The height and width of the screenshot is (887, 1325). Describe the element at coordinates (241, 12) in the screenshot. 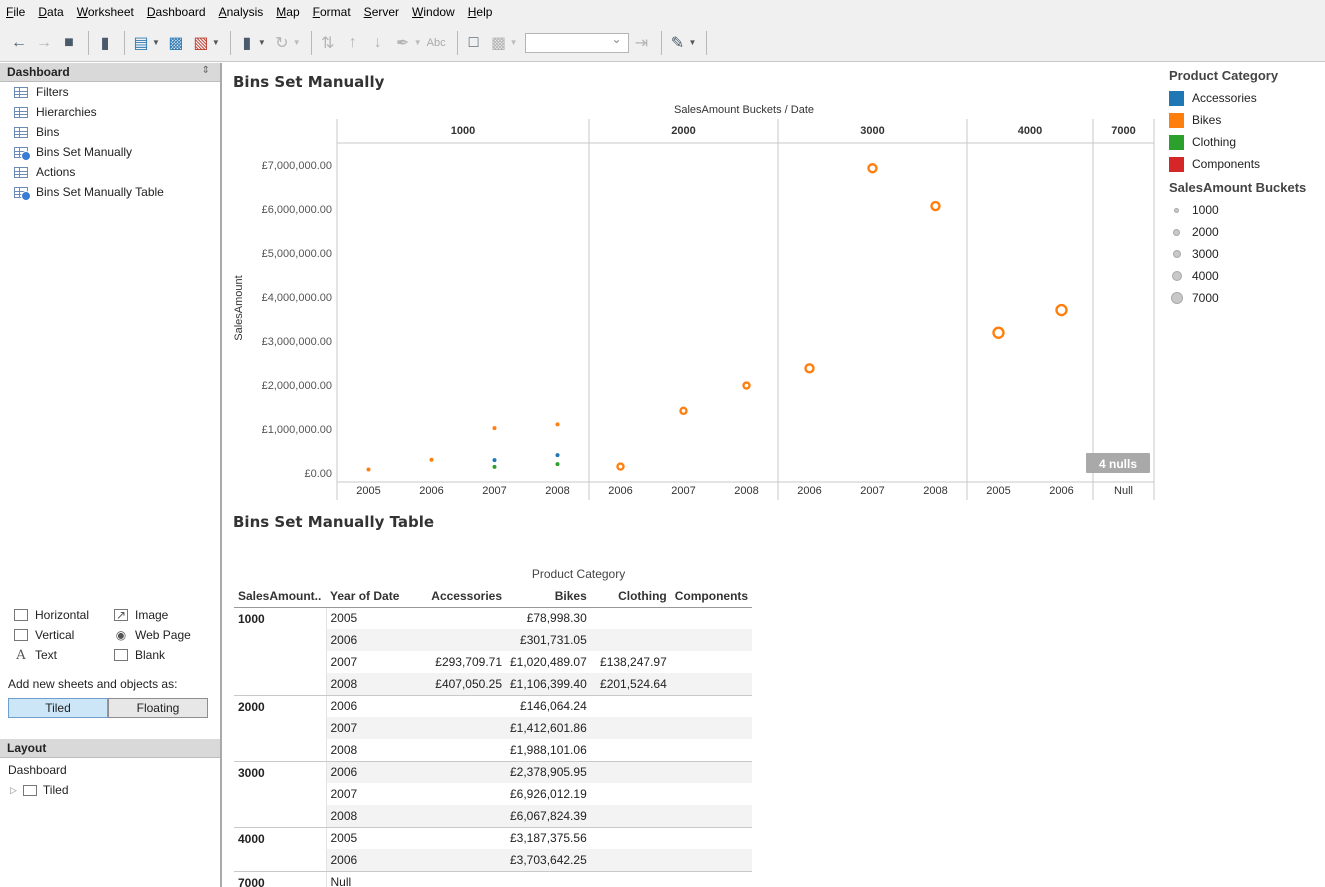

I see `menu-analysis: Analysis` at that location.